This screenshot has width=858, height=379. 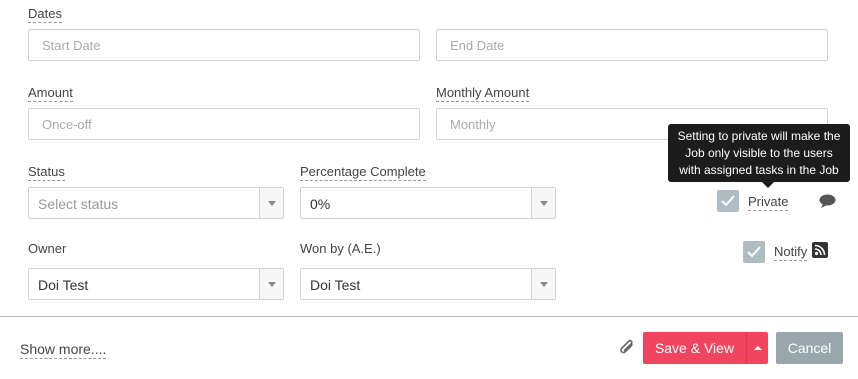 I want to click on status-select: Select status, so click(x=156, y=203).